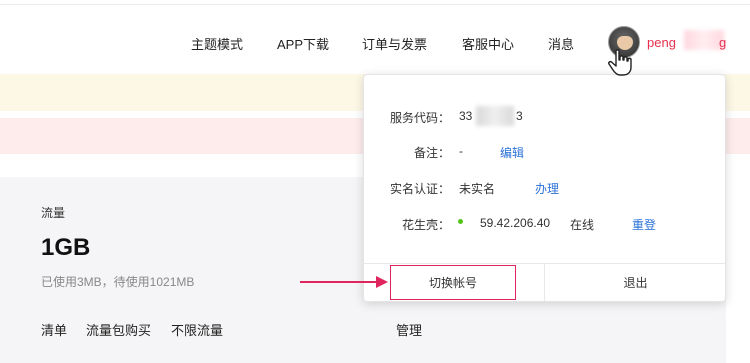 The width and height of the screenshot is (750, 363). Describe the element at coordinates (394, 43) in the screenshot. I see `nav-orders-invoices: 订单与发票` at that location.